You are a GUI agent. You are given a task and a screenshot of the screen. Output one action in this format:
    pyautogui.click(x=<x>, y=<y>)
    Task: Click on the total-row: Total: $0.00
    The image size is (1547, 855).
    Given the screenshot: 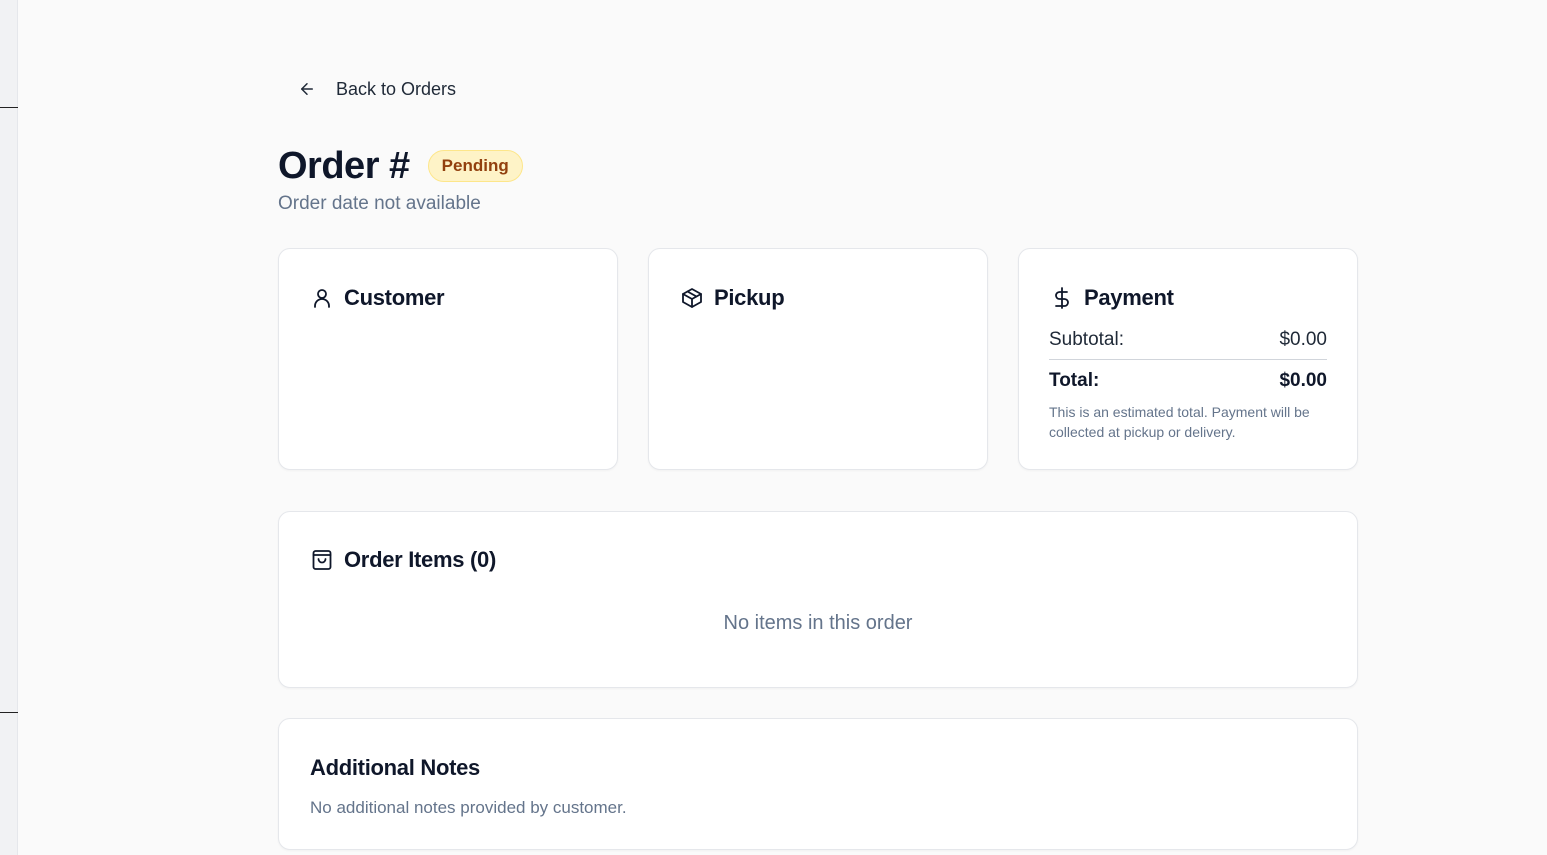 What is the action you would take?
    pyautogui.click(x=1188, y=381)
    